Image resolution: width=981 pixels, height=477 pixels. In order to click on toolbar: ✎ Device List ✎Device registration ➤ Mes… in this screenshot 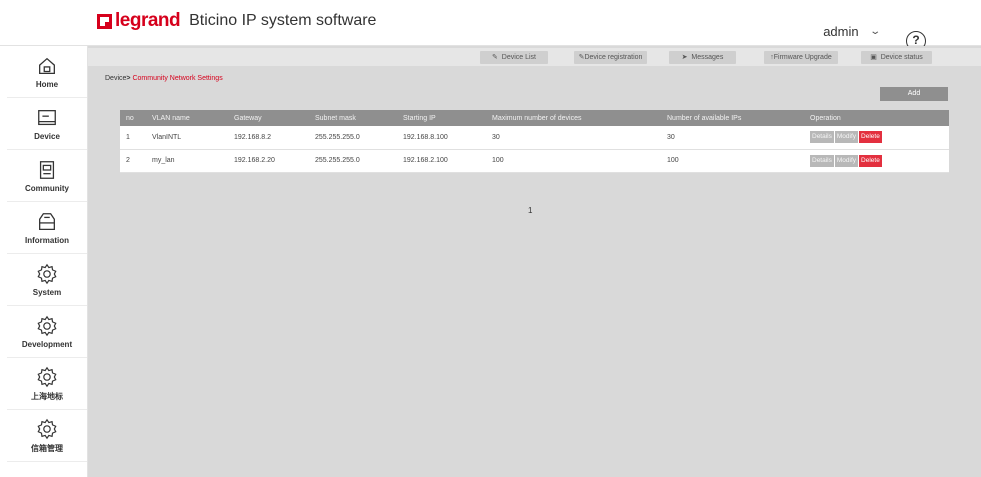, I will do `click(534, 57)`.